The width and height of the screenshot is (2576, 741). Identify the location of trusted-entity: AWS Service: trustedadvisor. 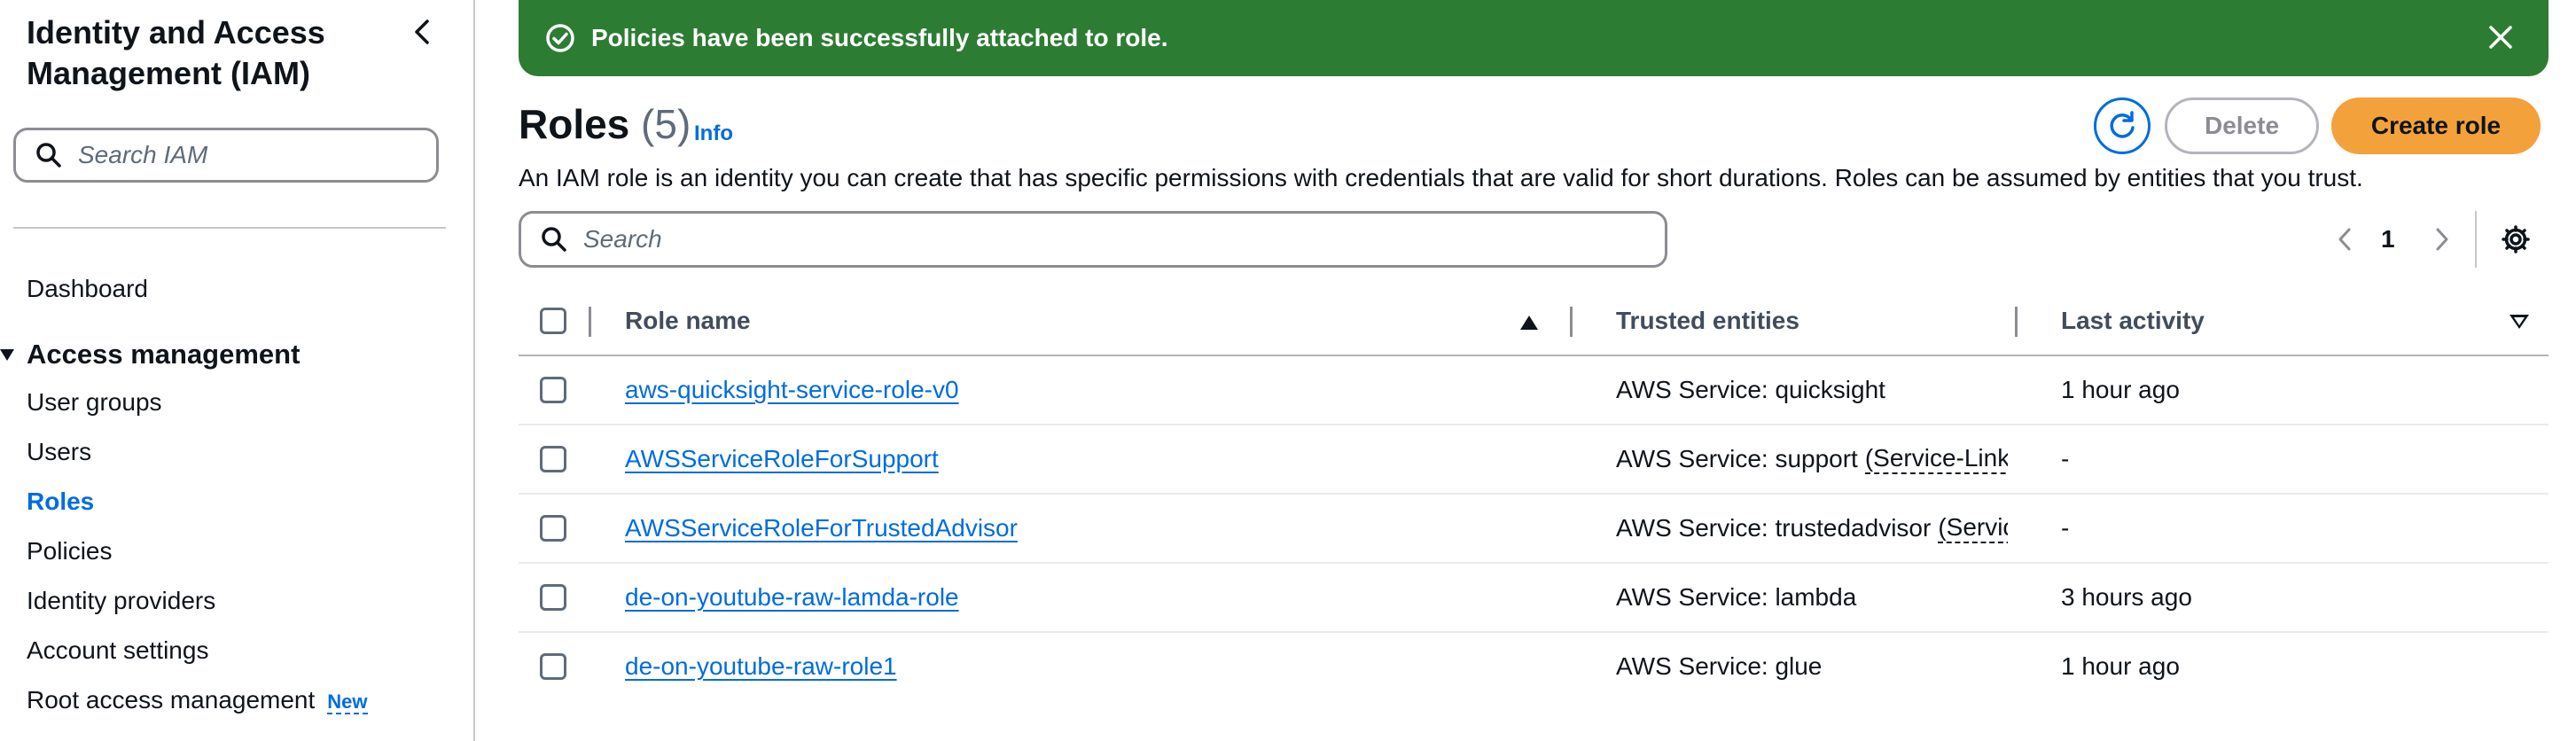
(1774, 528).